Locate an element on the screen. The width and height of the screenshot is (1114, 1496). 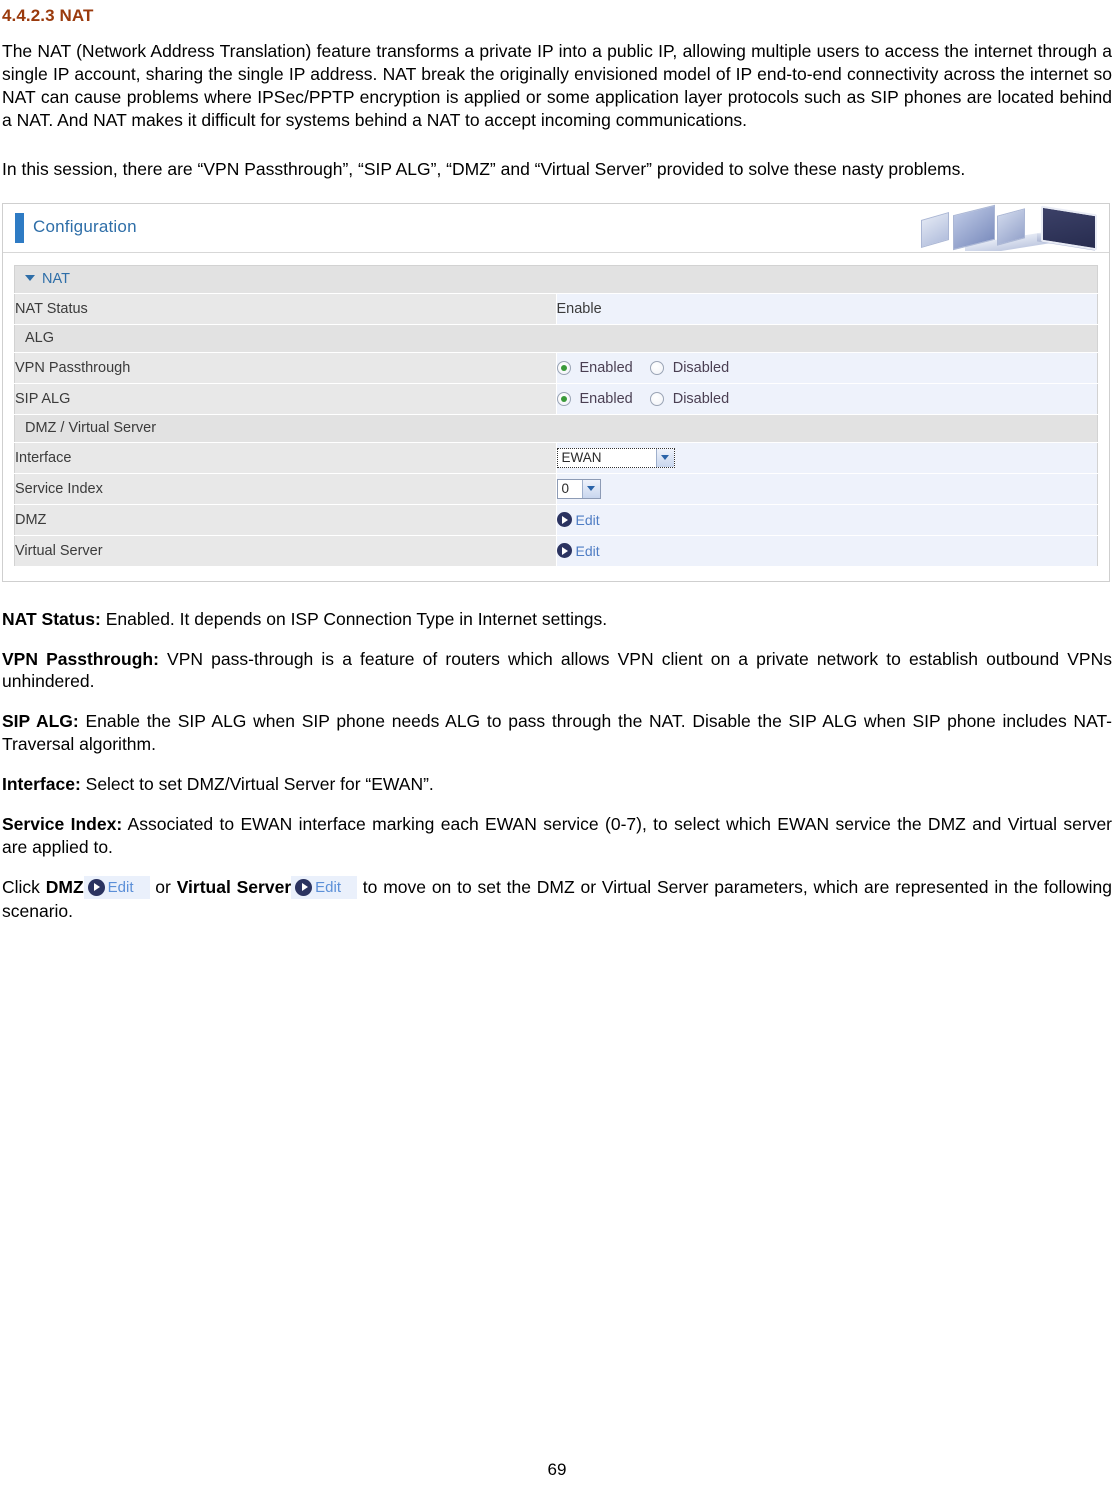
row-value-sip-alg: Enabled Disabled is located at coordinates (827, 399).